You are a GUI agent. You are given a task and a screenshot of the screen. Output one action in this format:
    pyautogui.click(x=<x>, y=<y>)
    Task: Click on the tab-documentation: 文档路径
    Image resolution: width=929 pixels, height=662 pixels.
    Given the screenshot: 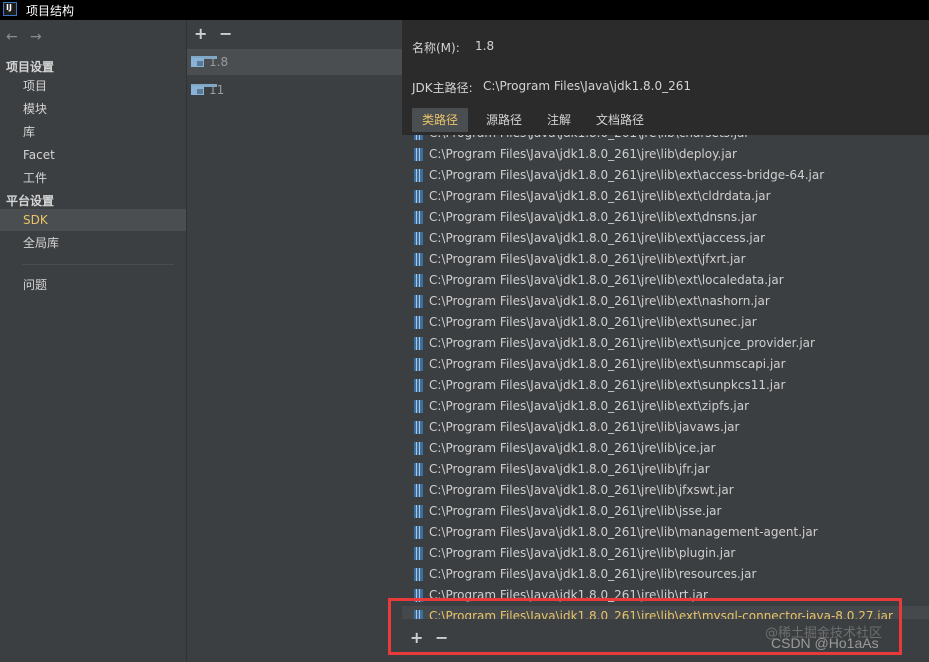 What is the action you would take?
    pyautogui.click(x=620, y=120)
    